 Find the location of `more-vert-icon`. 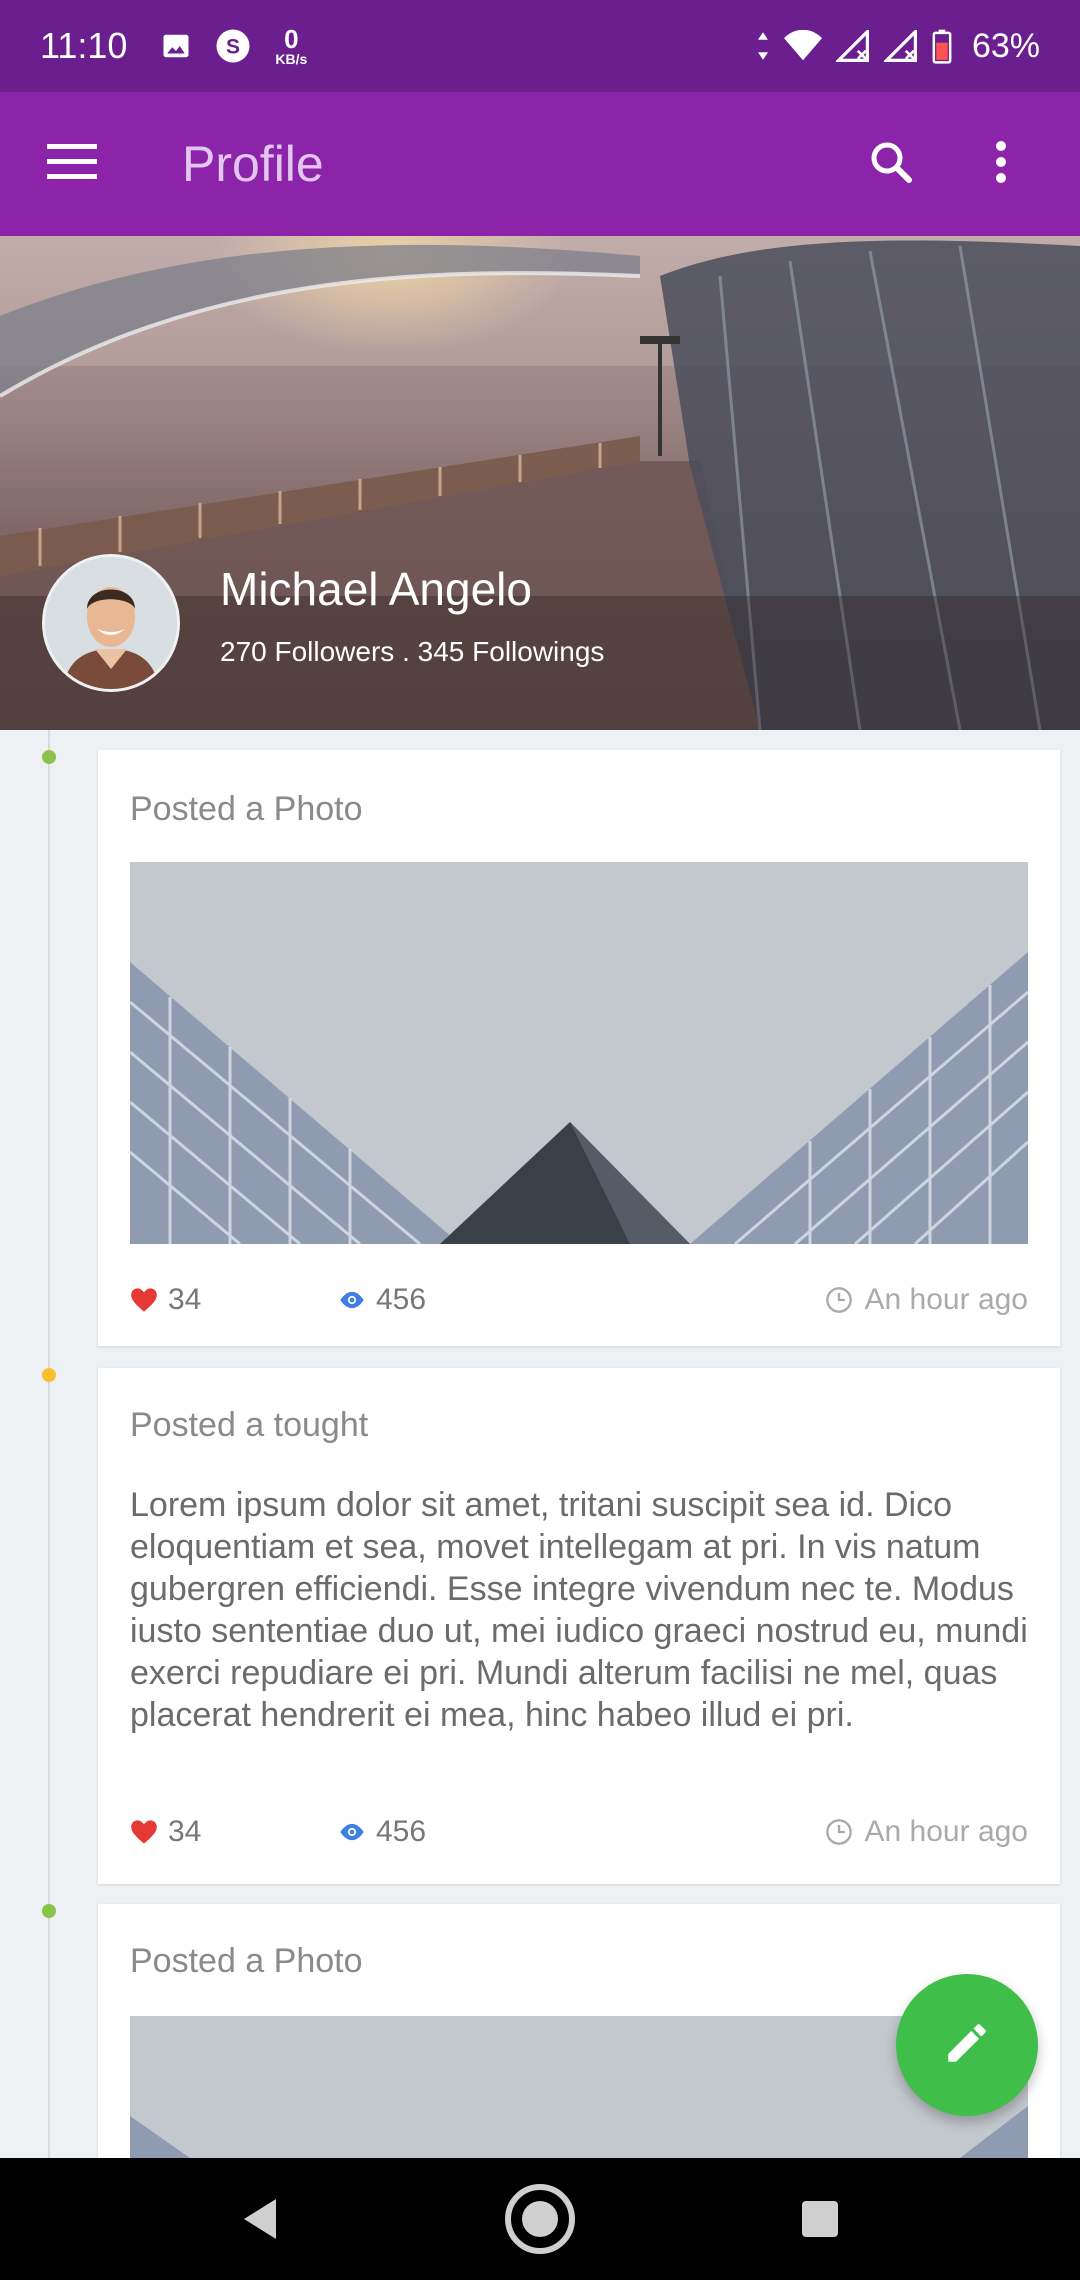

more-vert-icon is located at coordinates (1001, 164).